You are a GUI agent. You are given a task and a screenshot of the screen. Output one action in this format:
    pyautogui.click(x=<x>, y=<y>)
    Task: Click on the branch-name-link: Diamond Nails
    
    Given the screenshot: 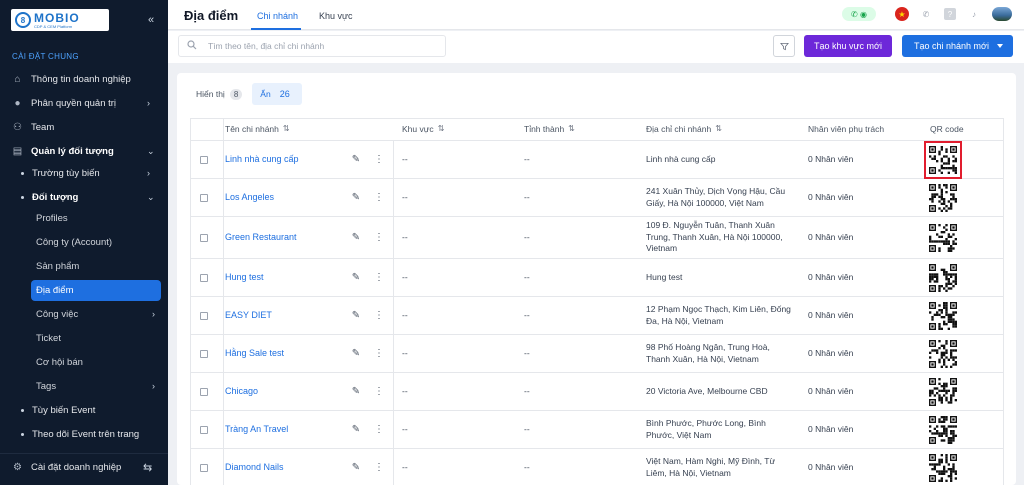 What is the action you would take?
    pyautogui.click(x=254, y=467)
    